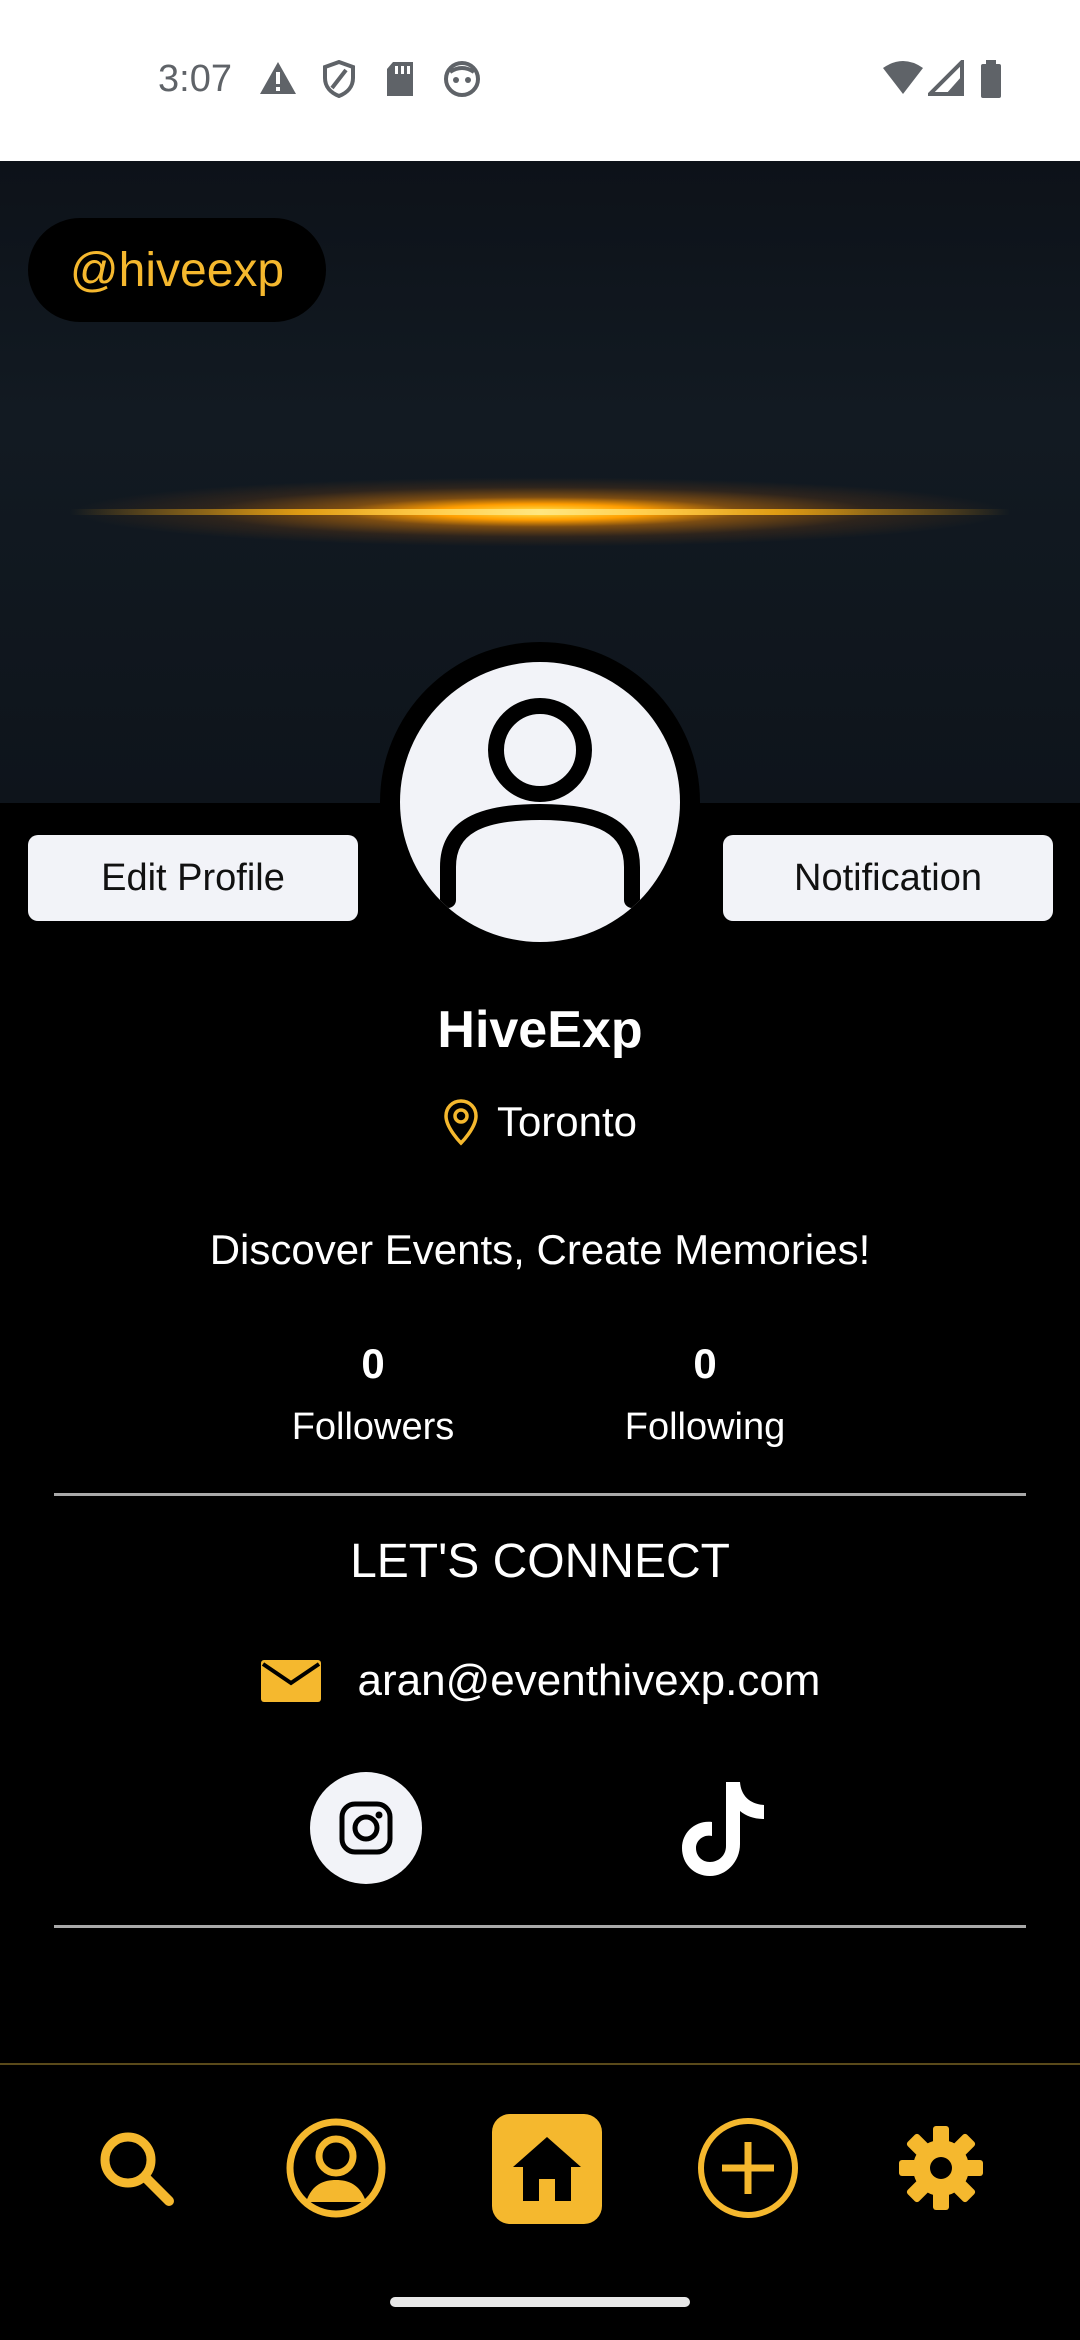 The width and height of the screenshot is (1080, 2340). What do you see at coordinates (195, 79) in the screenshot?
I see `status-time: 3:07` at bounding box center [195, 79].